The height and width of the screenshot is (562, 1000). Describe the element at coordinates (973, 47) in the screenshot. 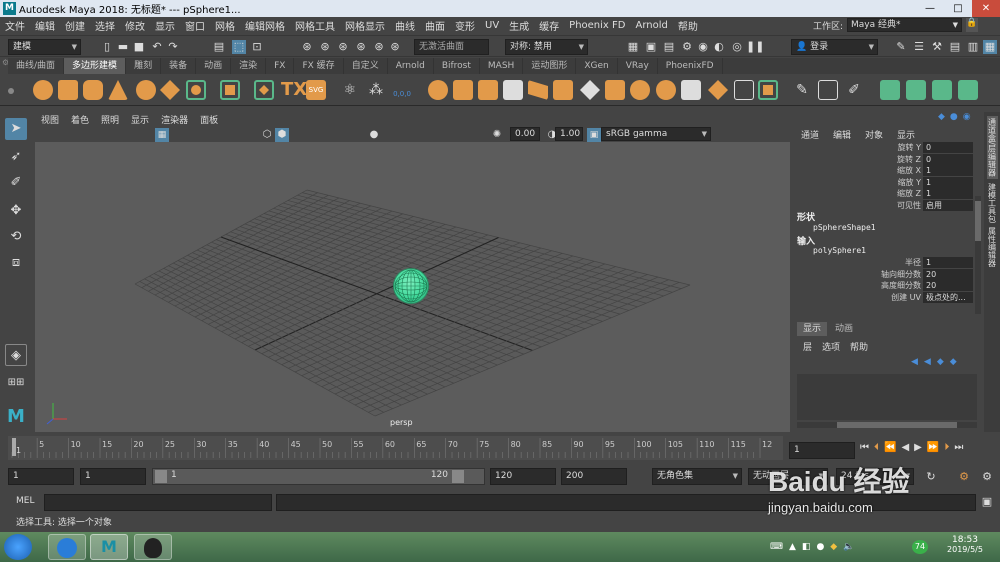

I see `outliner-icon: ▥` at that location.